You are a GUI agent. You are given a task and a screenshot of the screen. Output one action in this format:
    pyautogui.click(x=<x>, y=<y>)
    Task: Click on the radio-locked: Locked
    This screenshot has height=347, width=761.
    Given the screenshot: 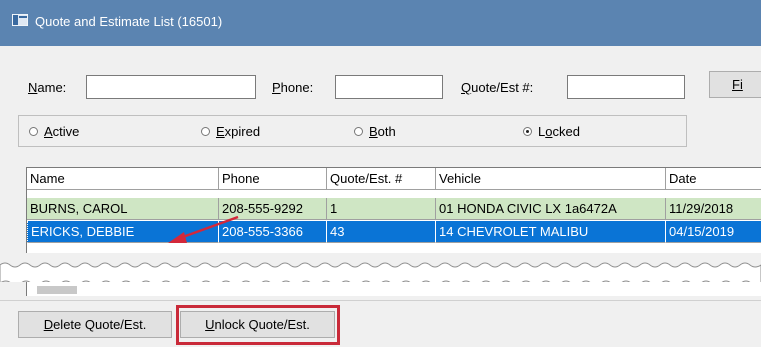 What is the action you would take?
    pyautogui.click(x=551, y=131)
    